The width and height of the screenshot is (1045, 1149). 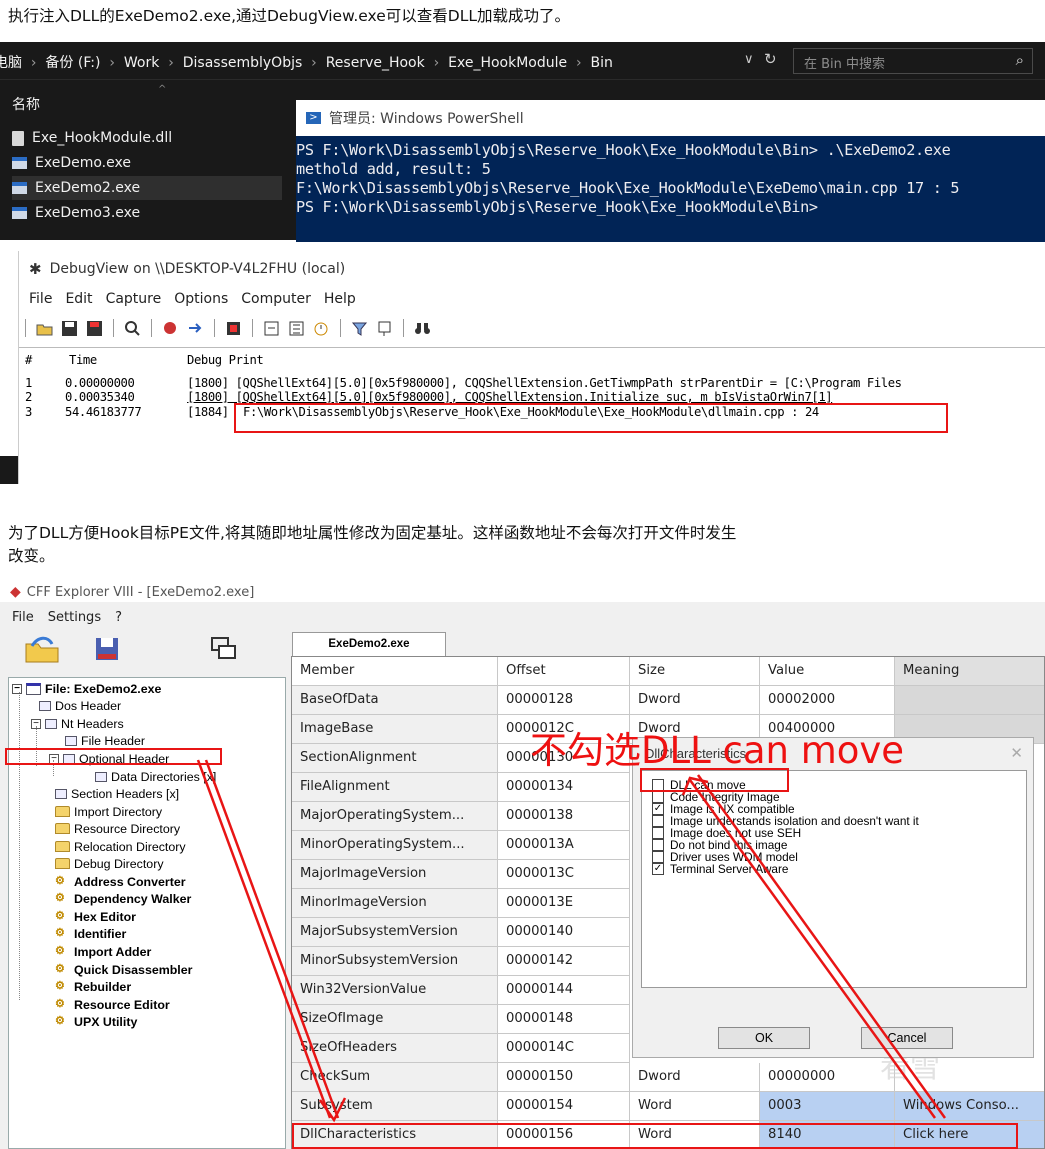 What do you see at coordinates (296, 328) in the screenshot?
I see `autoscroll-icon` at bounding box center [296, 328].